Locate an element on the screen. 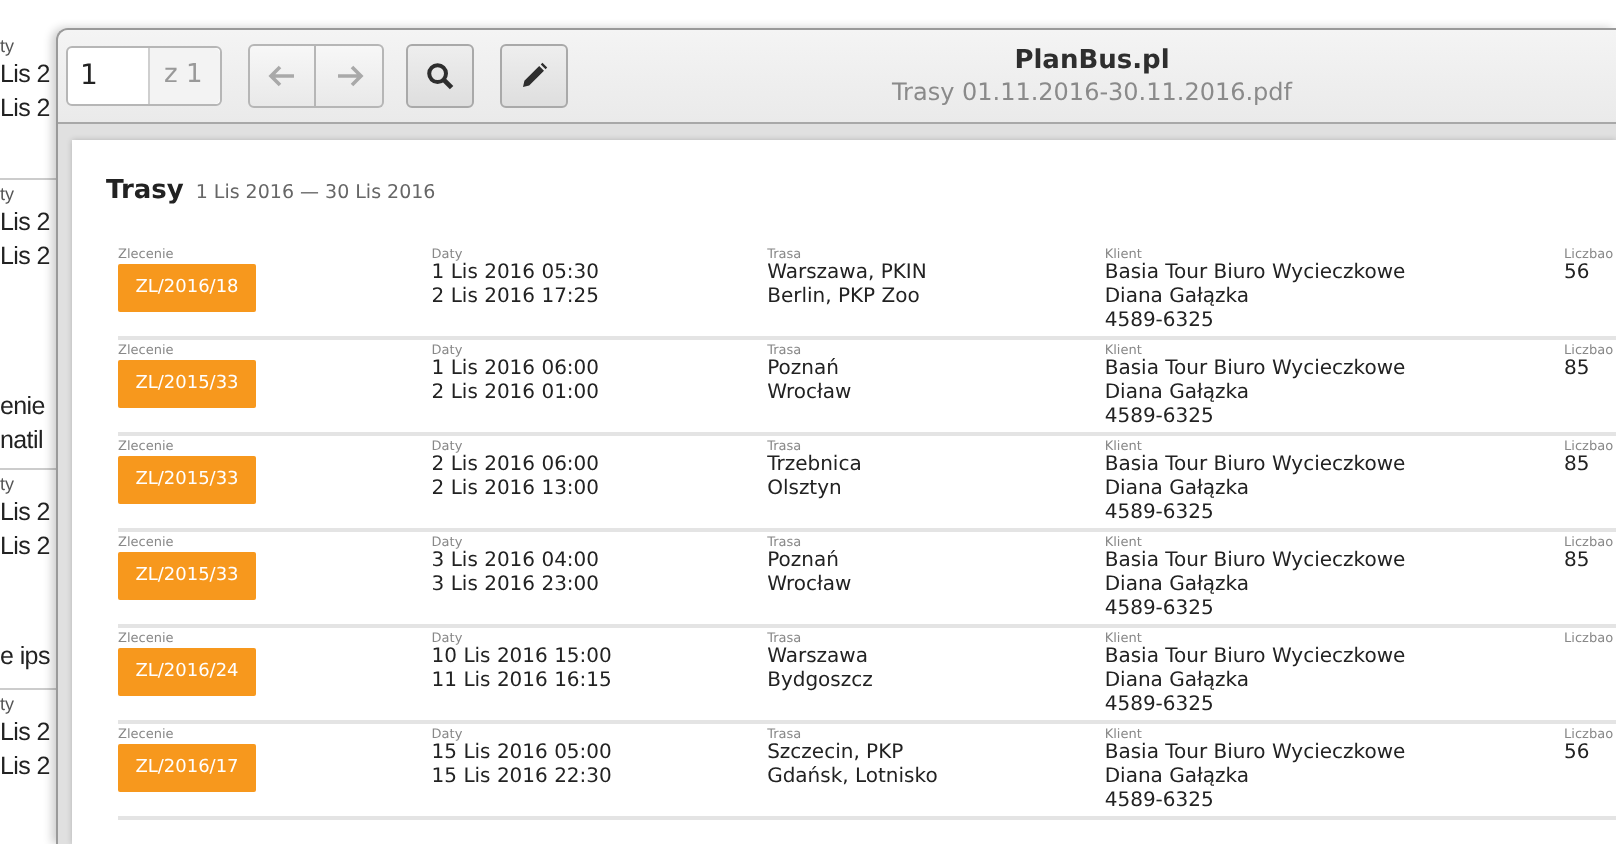 The height and width of the screenshot is (844, 1616). right-arrow-icon is located at coordinates (349, 76).